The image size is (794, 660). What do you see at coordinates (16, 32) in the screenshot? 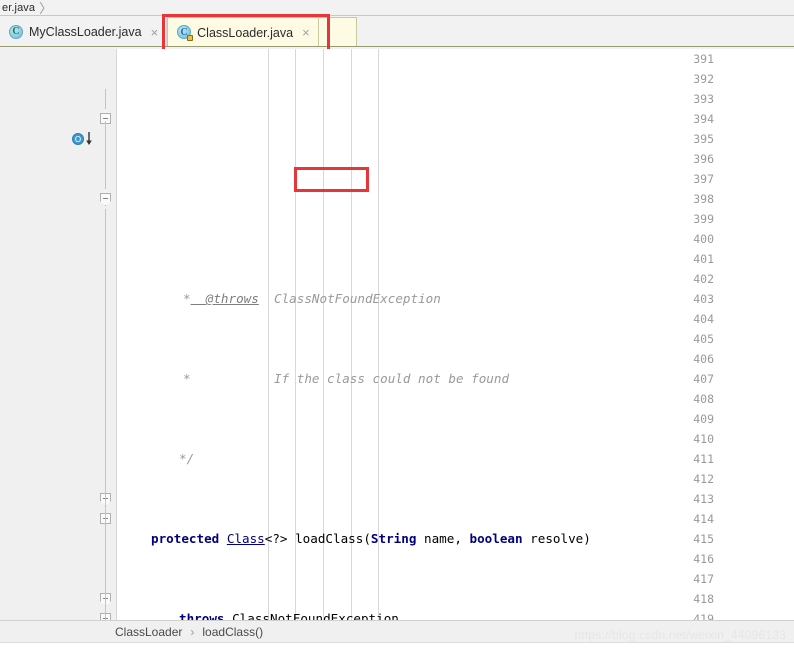
I see `java-class-icon: C` at bounding box center [16, 32].